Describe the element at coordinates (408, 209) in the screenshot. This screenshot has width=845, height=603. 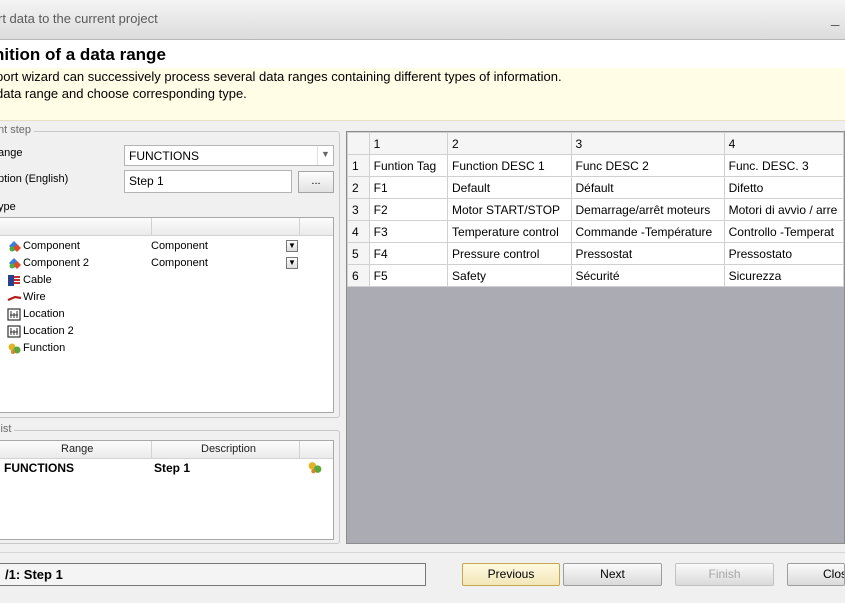
I see `grid-cell: F2` at that location.